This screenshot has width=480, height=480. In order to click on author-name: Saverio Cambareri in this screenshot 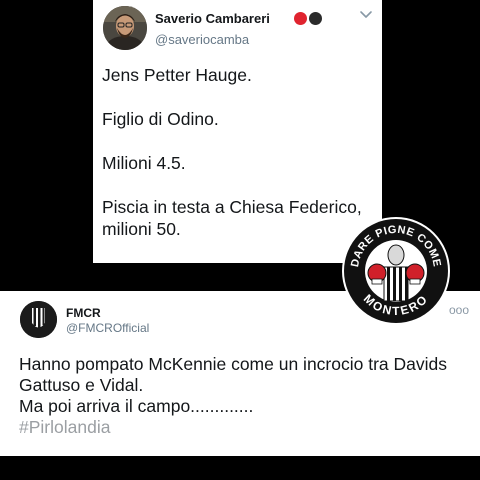, I will do `click(212, 18)`.